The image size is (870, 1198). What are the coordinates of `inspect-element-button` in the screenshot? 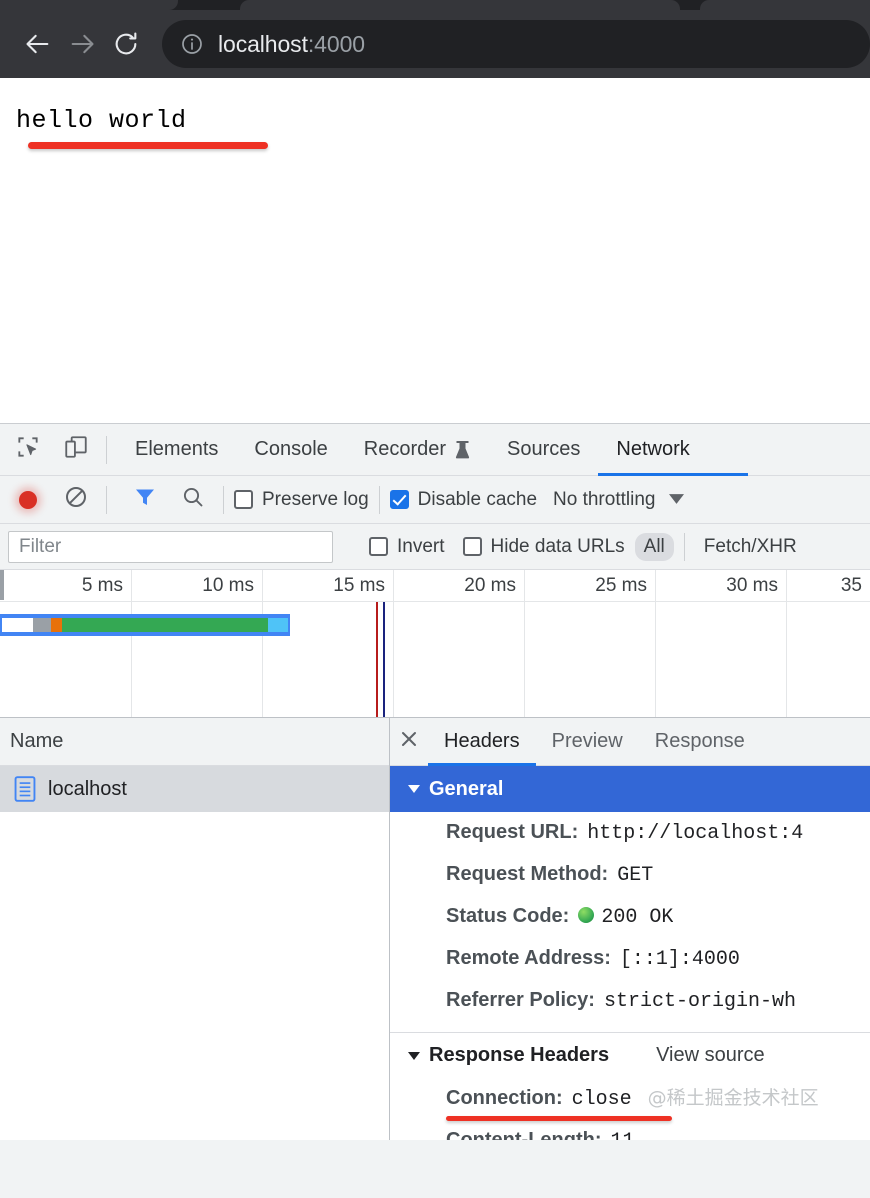 It's located at (28, 450).